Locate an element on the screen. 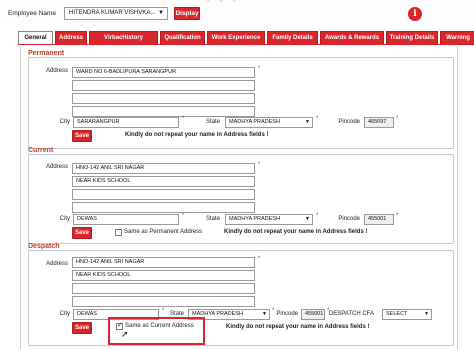  tab-address: Address is located at coordinates (71, 38).